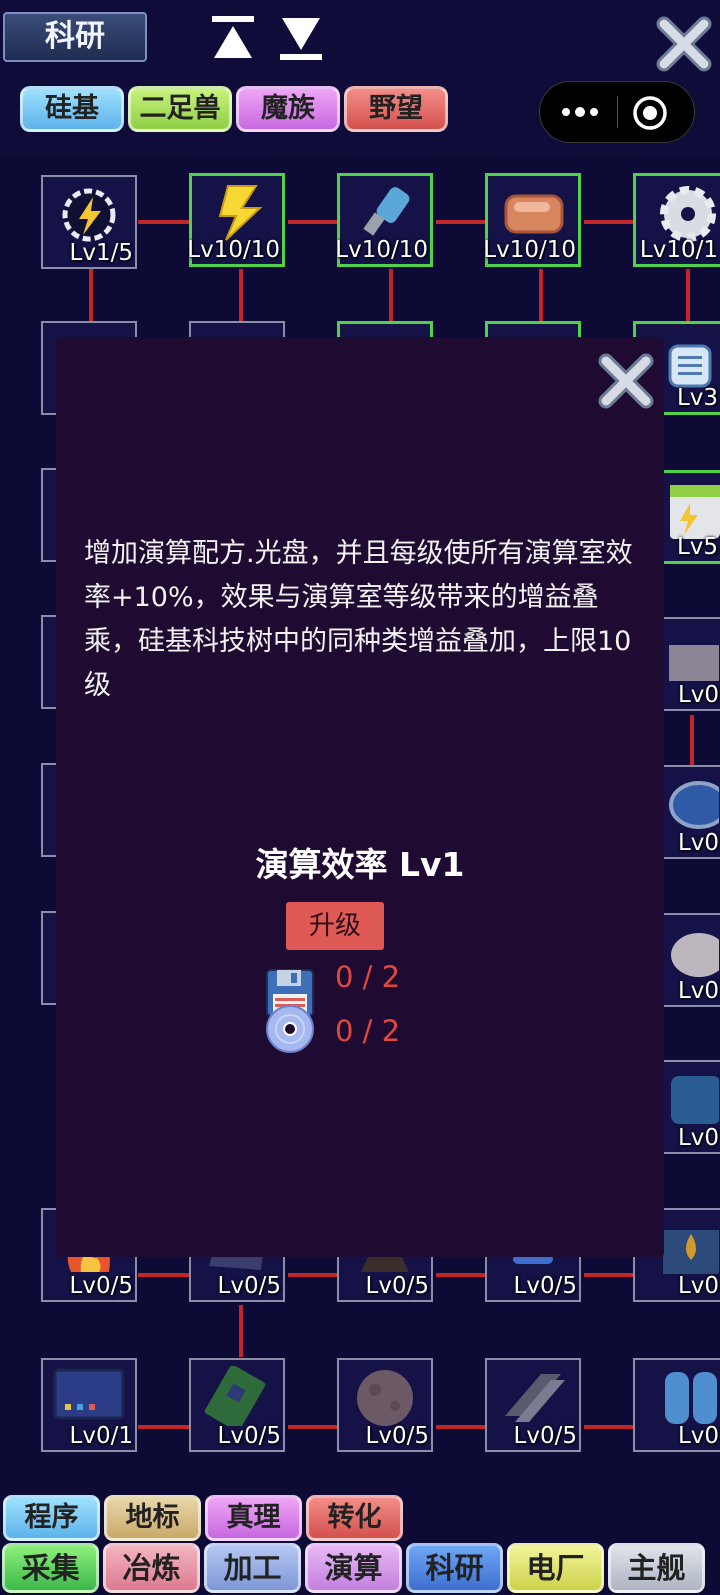  What do you see at coordinates (152, 1518) in the screenshot?
I see `tab-landmark: 地标` at bounding box center [152, 1518].